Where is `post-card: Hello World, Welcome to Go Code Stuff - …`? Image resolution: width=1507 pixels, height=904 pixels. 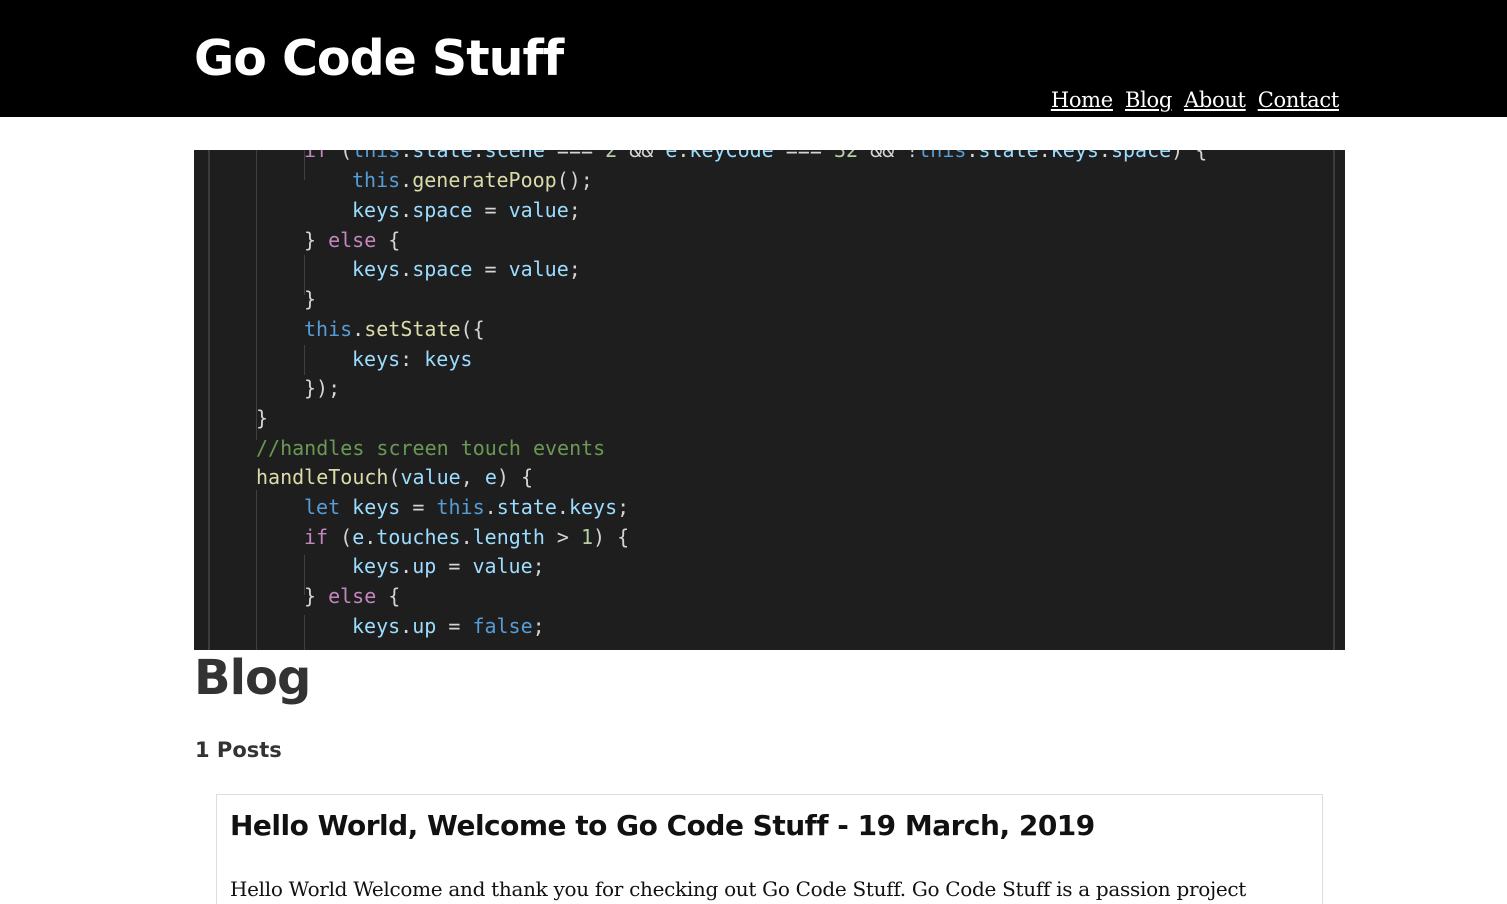
post-card: Hello World, Welcome to Go Code Stuff - … is located at coordinates (769, 849).